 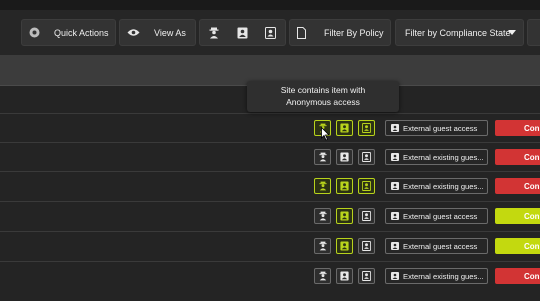 I want to click on filter-by-compliance-button: Filter by Compliance State, so click(x=459, y=32).